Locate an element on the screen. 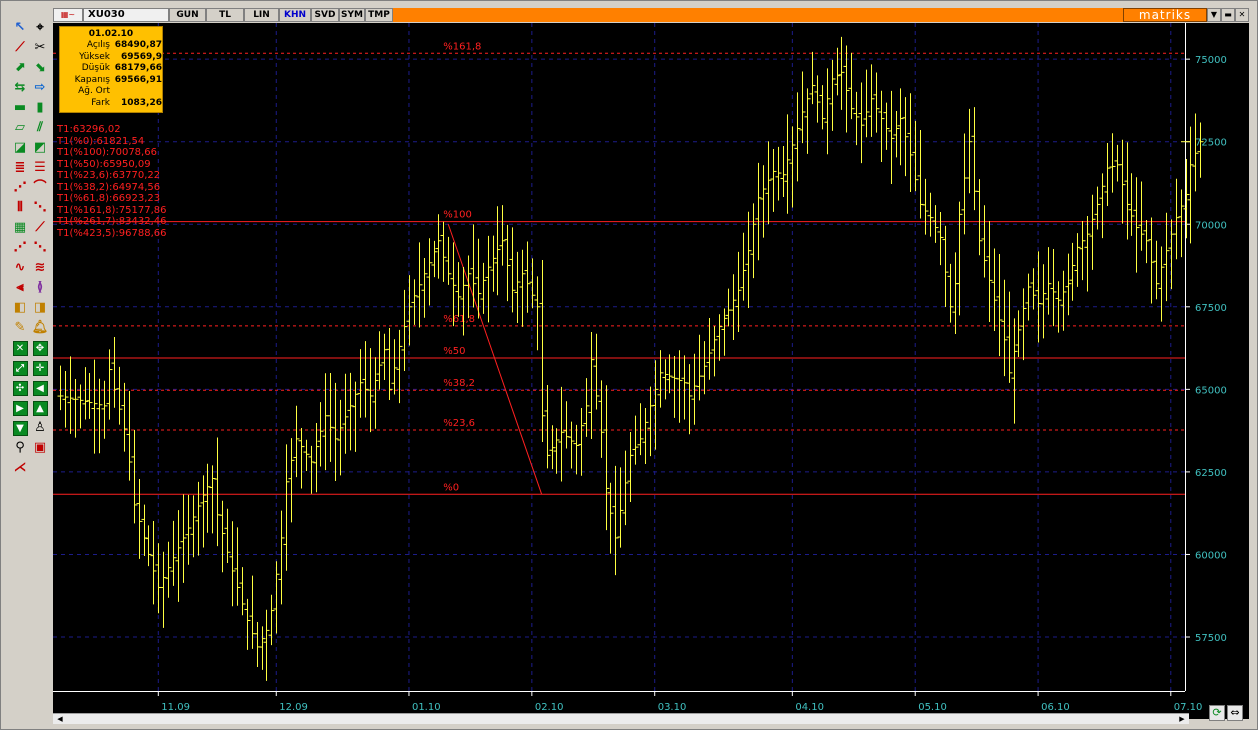  fibonacci-fan-icon: ⋰ is located at coordinates (20, 188).